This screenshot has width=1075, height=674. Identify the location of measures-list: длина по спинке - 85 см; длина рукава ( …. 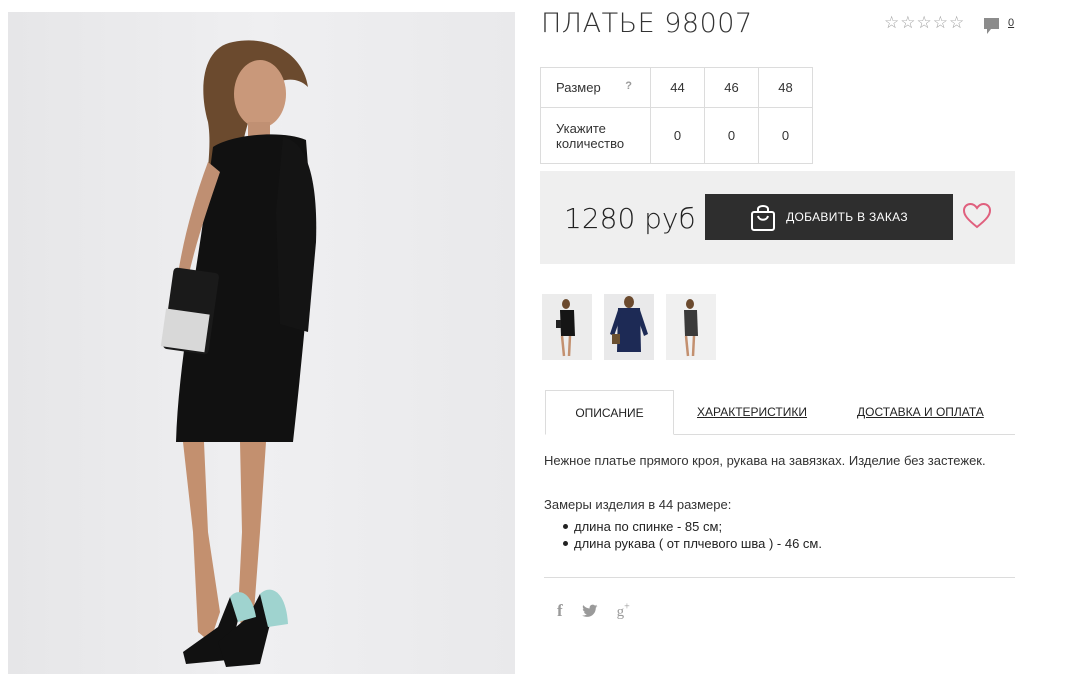
(692, 535).